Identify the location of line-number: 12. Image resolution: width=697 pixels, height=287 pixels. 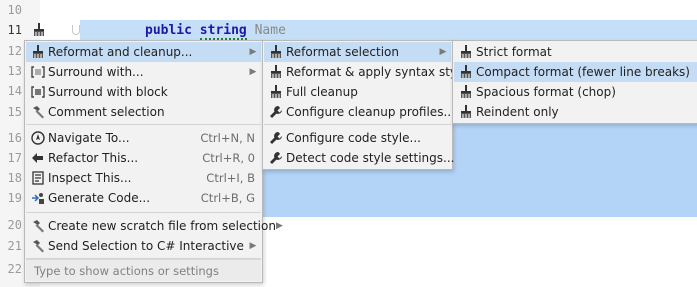
(14, 51).